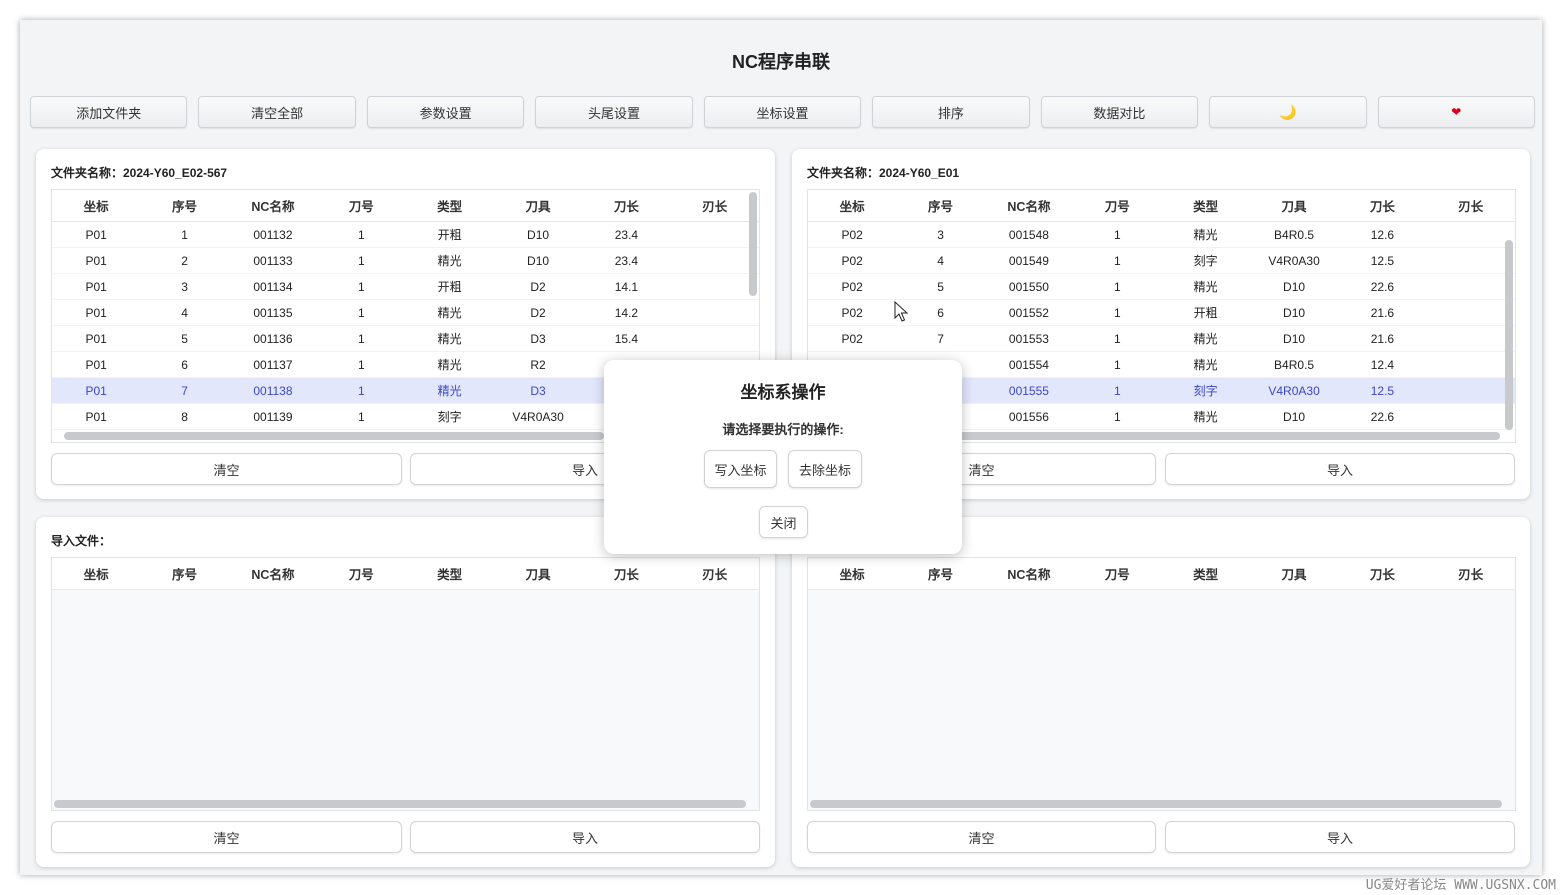 The width and height of the screenshot is (1562, 895). Describe the element at coordinates (1028, 416) in the screenshot. I see `table-cell: 001556` at that location.